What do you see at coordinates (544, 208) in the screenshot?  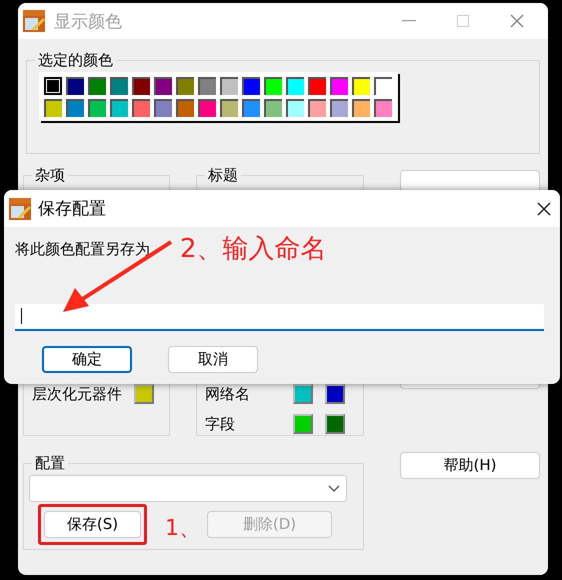 I see `close-icon` at bounding box center [544, 208].